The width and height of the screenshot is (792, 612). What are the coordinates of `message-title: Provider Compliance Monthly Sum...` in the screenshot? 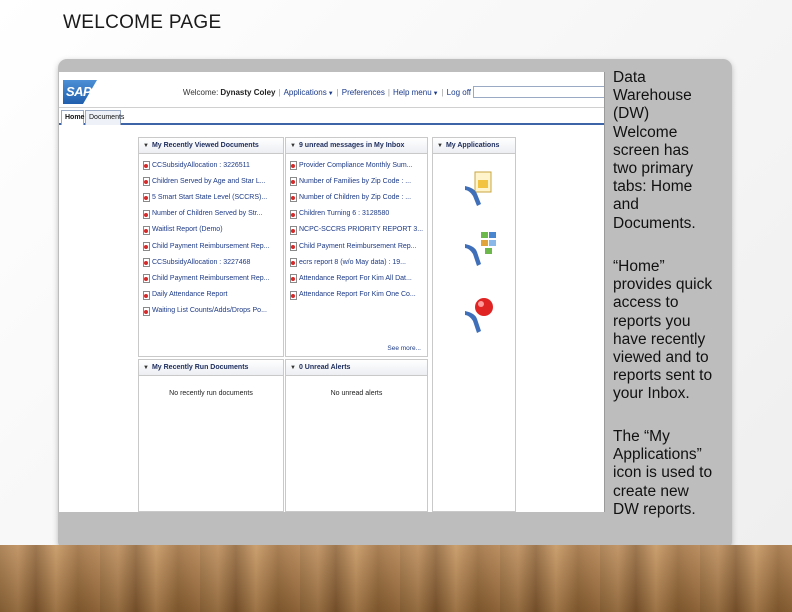 It's located at (356, 165).